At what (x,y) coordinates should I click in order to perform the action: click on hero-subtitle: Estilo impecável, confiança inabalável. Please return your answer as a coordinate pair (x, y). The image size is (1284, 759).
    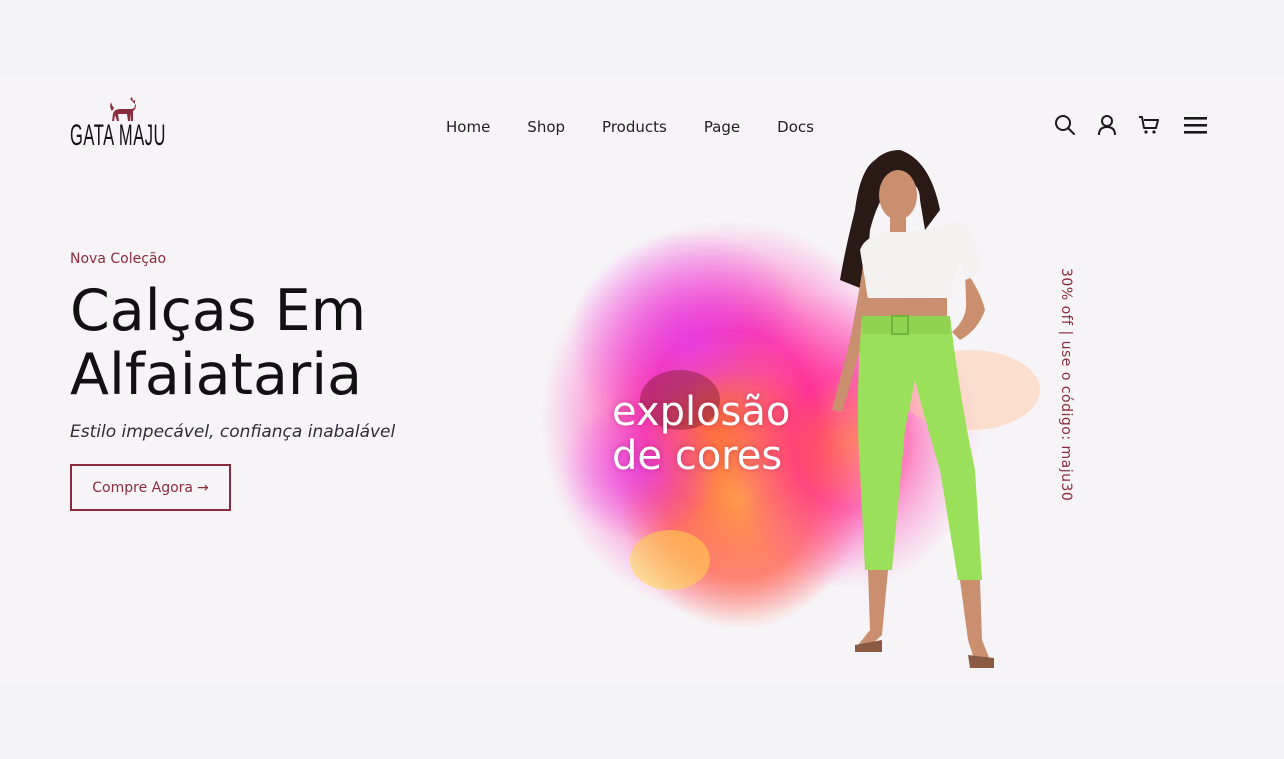
    Looking at the image, I should click on (233, 432).